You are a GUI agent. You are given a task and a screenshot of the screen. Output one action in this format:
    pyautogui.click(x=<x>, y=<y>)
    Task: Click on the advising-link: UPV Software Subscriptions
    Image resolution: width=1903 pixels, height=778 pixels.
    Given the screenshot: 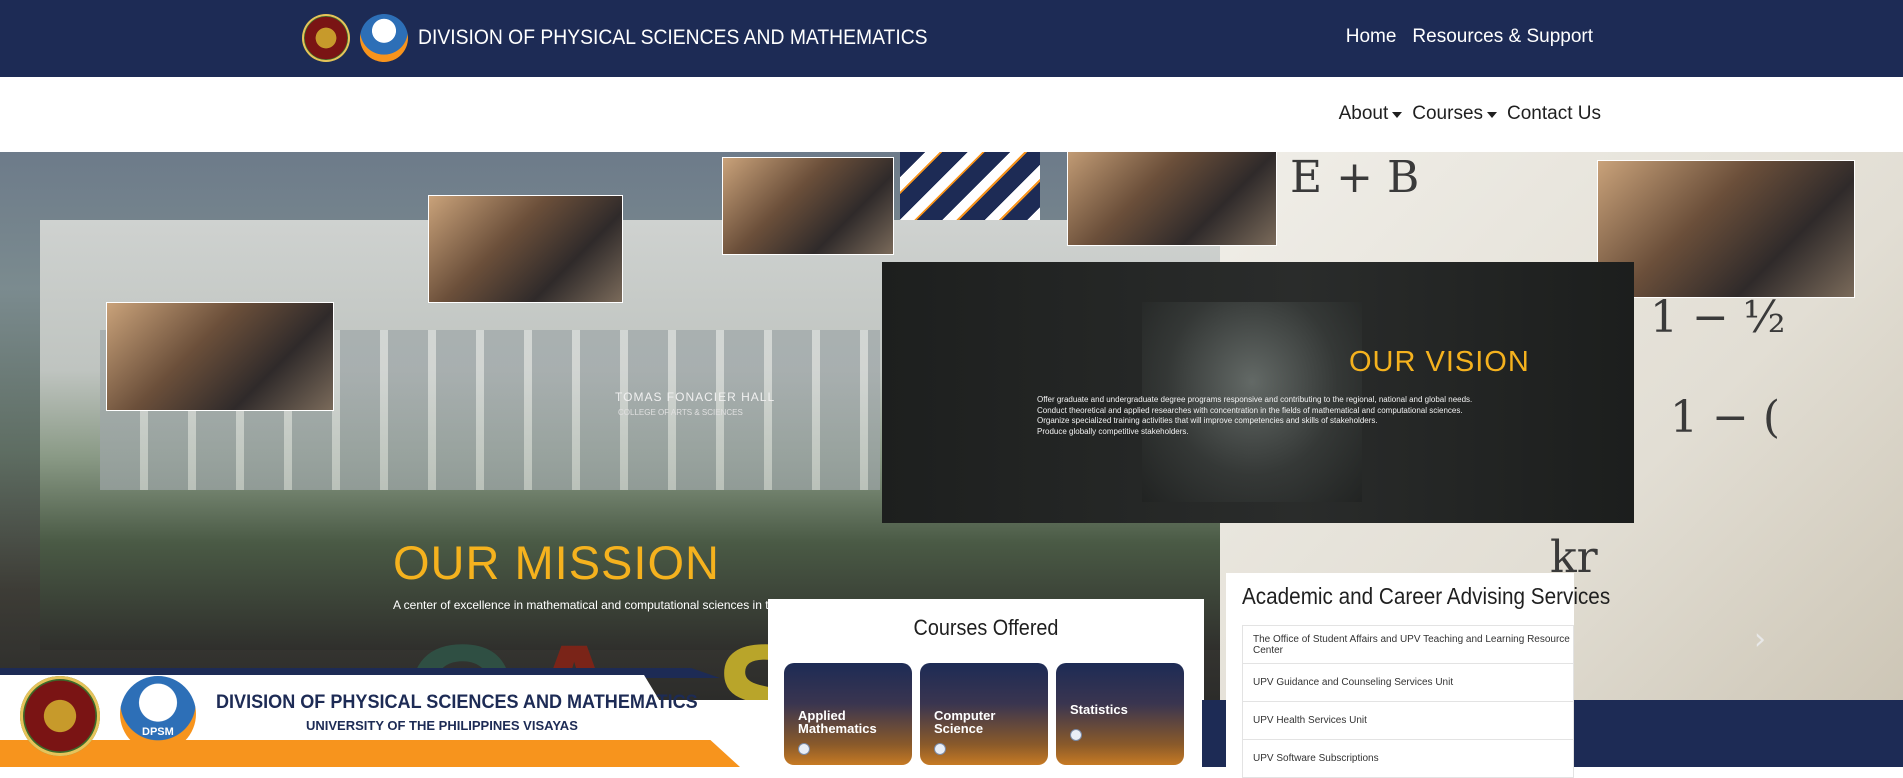 What is the action you would take?
    pyautogui.click(x=1408, y=758)
    